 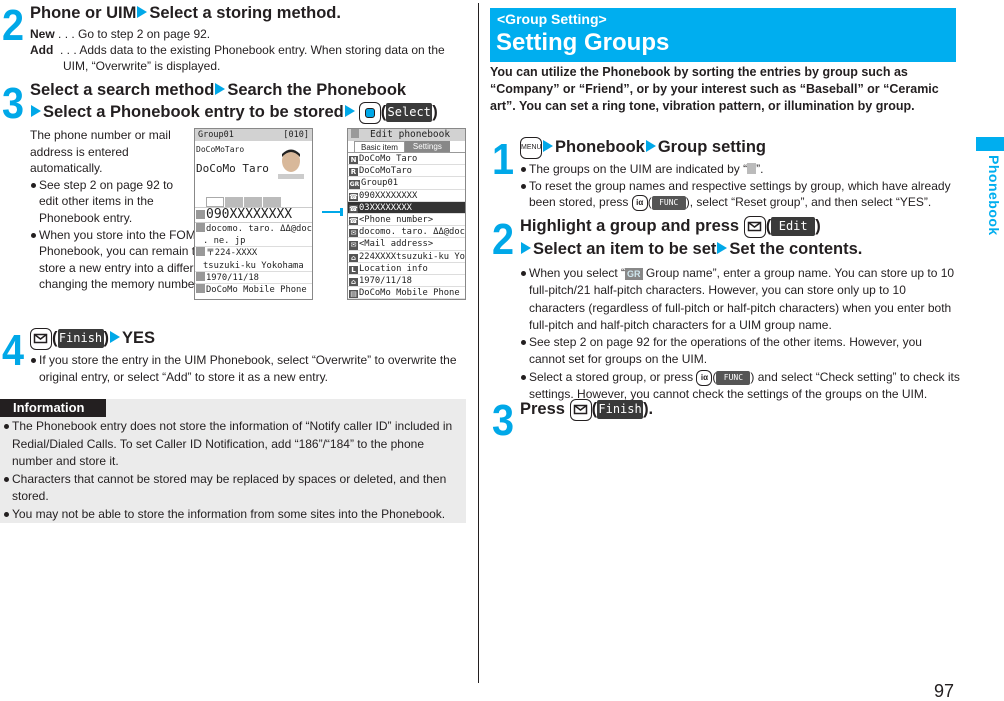 What do you see at coordinates (385, 207) in the screenshot?
I see `field-value: 03XXXXXXXX` at bounding box center [385, 207].